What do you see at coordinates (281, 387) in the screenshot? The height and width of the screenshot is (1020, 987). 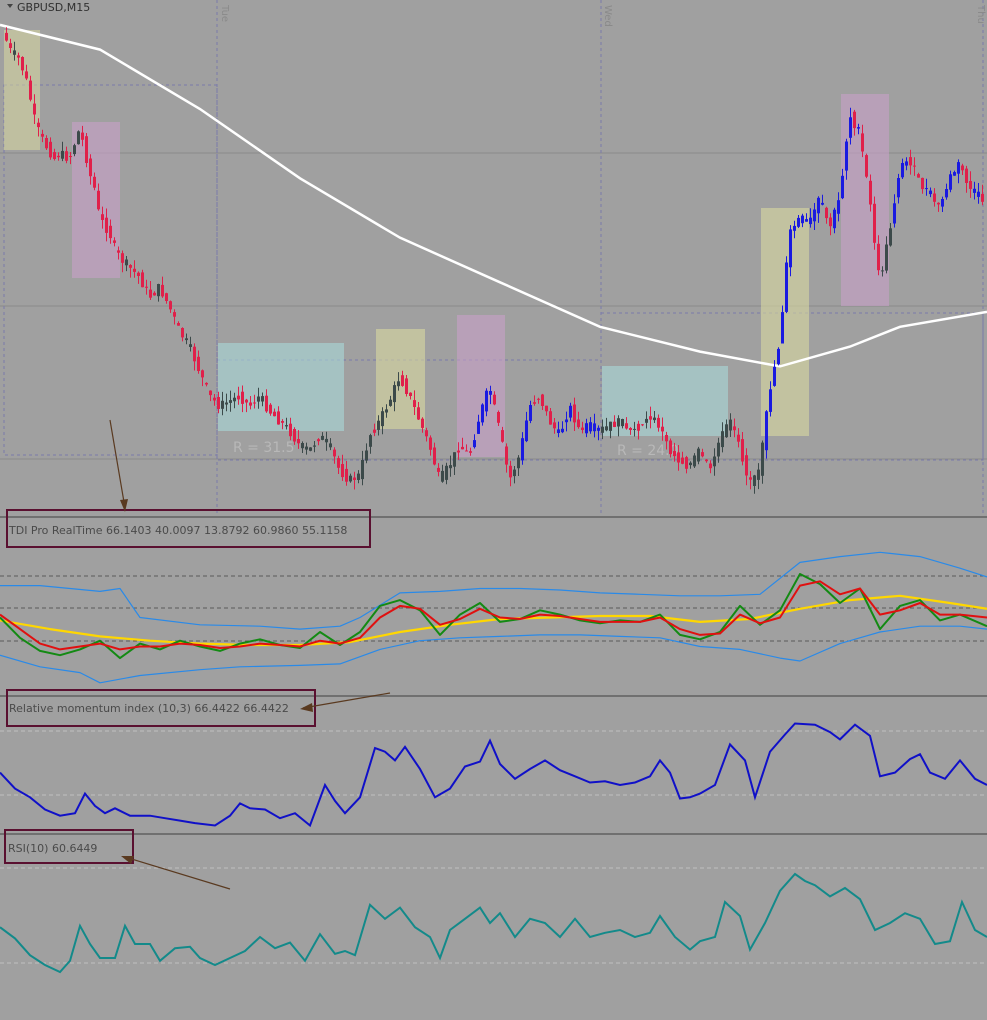 I see `session-box-cyan` at bounding box center [281, 387].